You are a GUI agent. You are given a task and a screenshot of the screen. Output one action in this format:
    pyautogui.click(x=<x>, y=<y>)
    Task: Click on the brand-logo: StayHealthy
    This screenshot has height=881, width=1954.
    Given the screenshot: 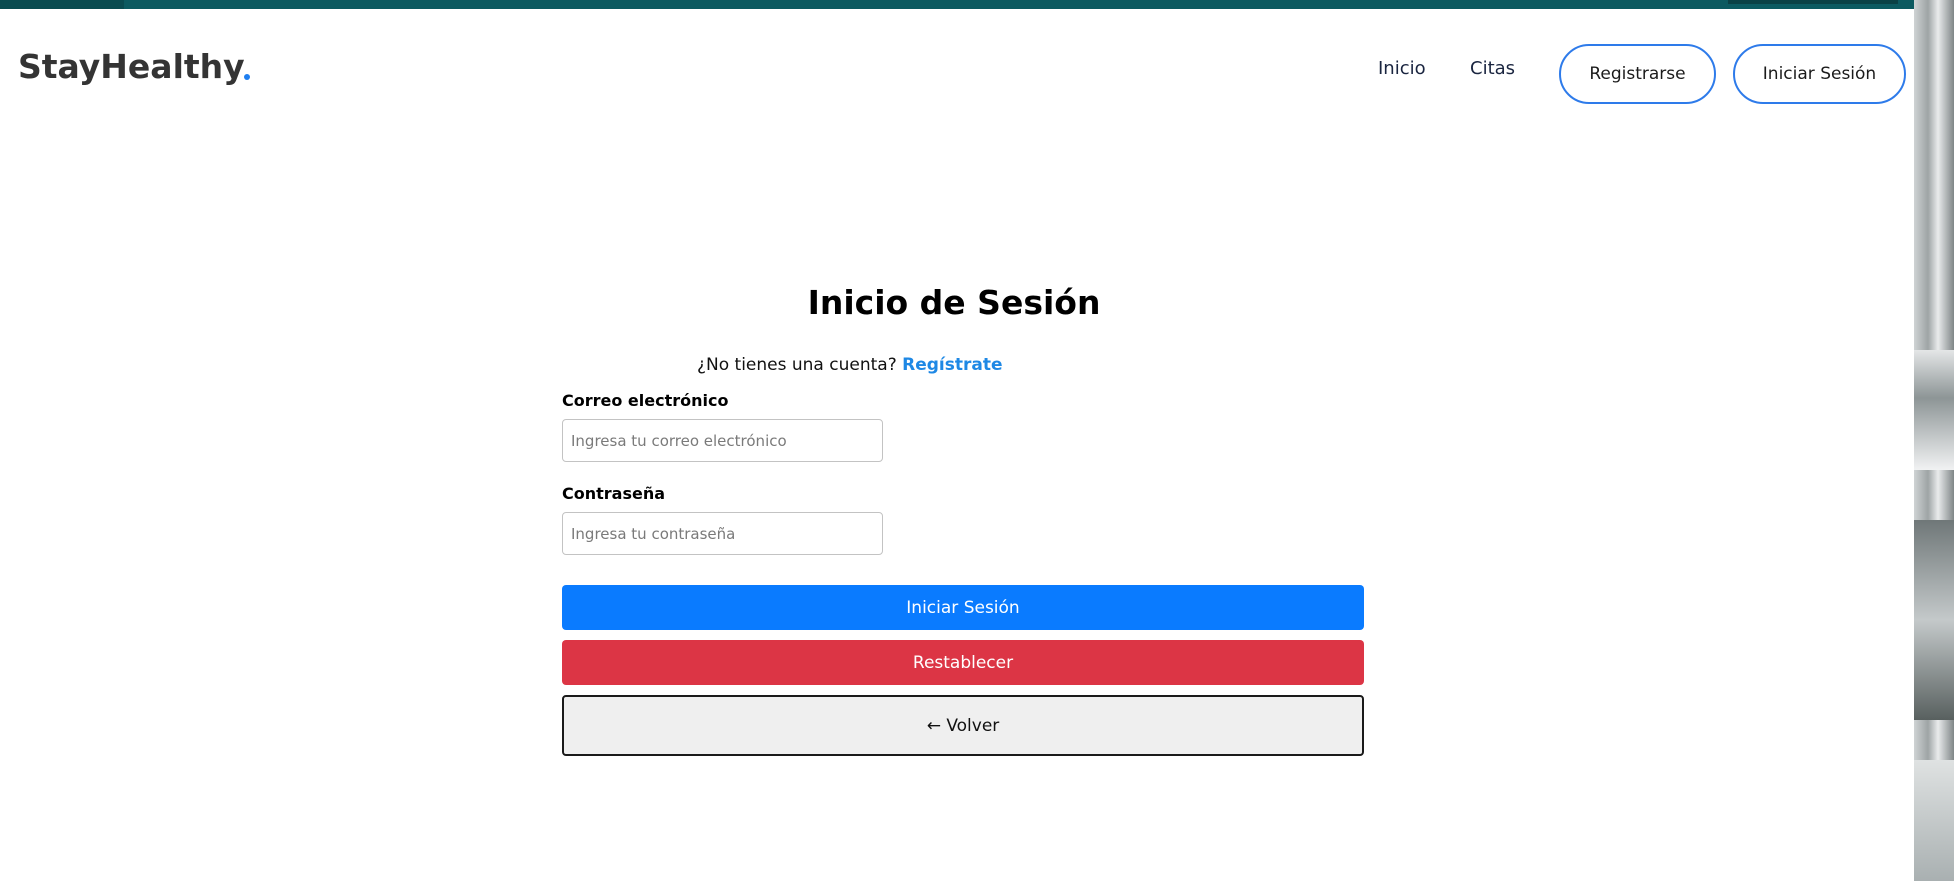 What is the action you would take?
    pyautogui.click(x=131, y=66)
    